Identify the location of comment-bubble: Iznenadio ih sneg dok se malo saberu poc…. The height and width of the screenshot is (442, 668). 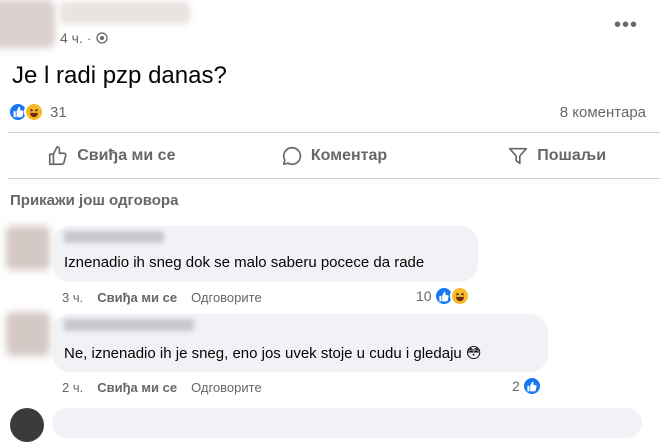
(265, 254).